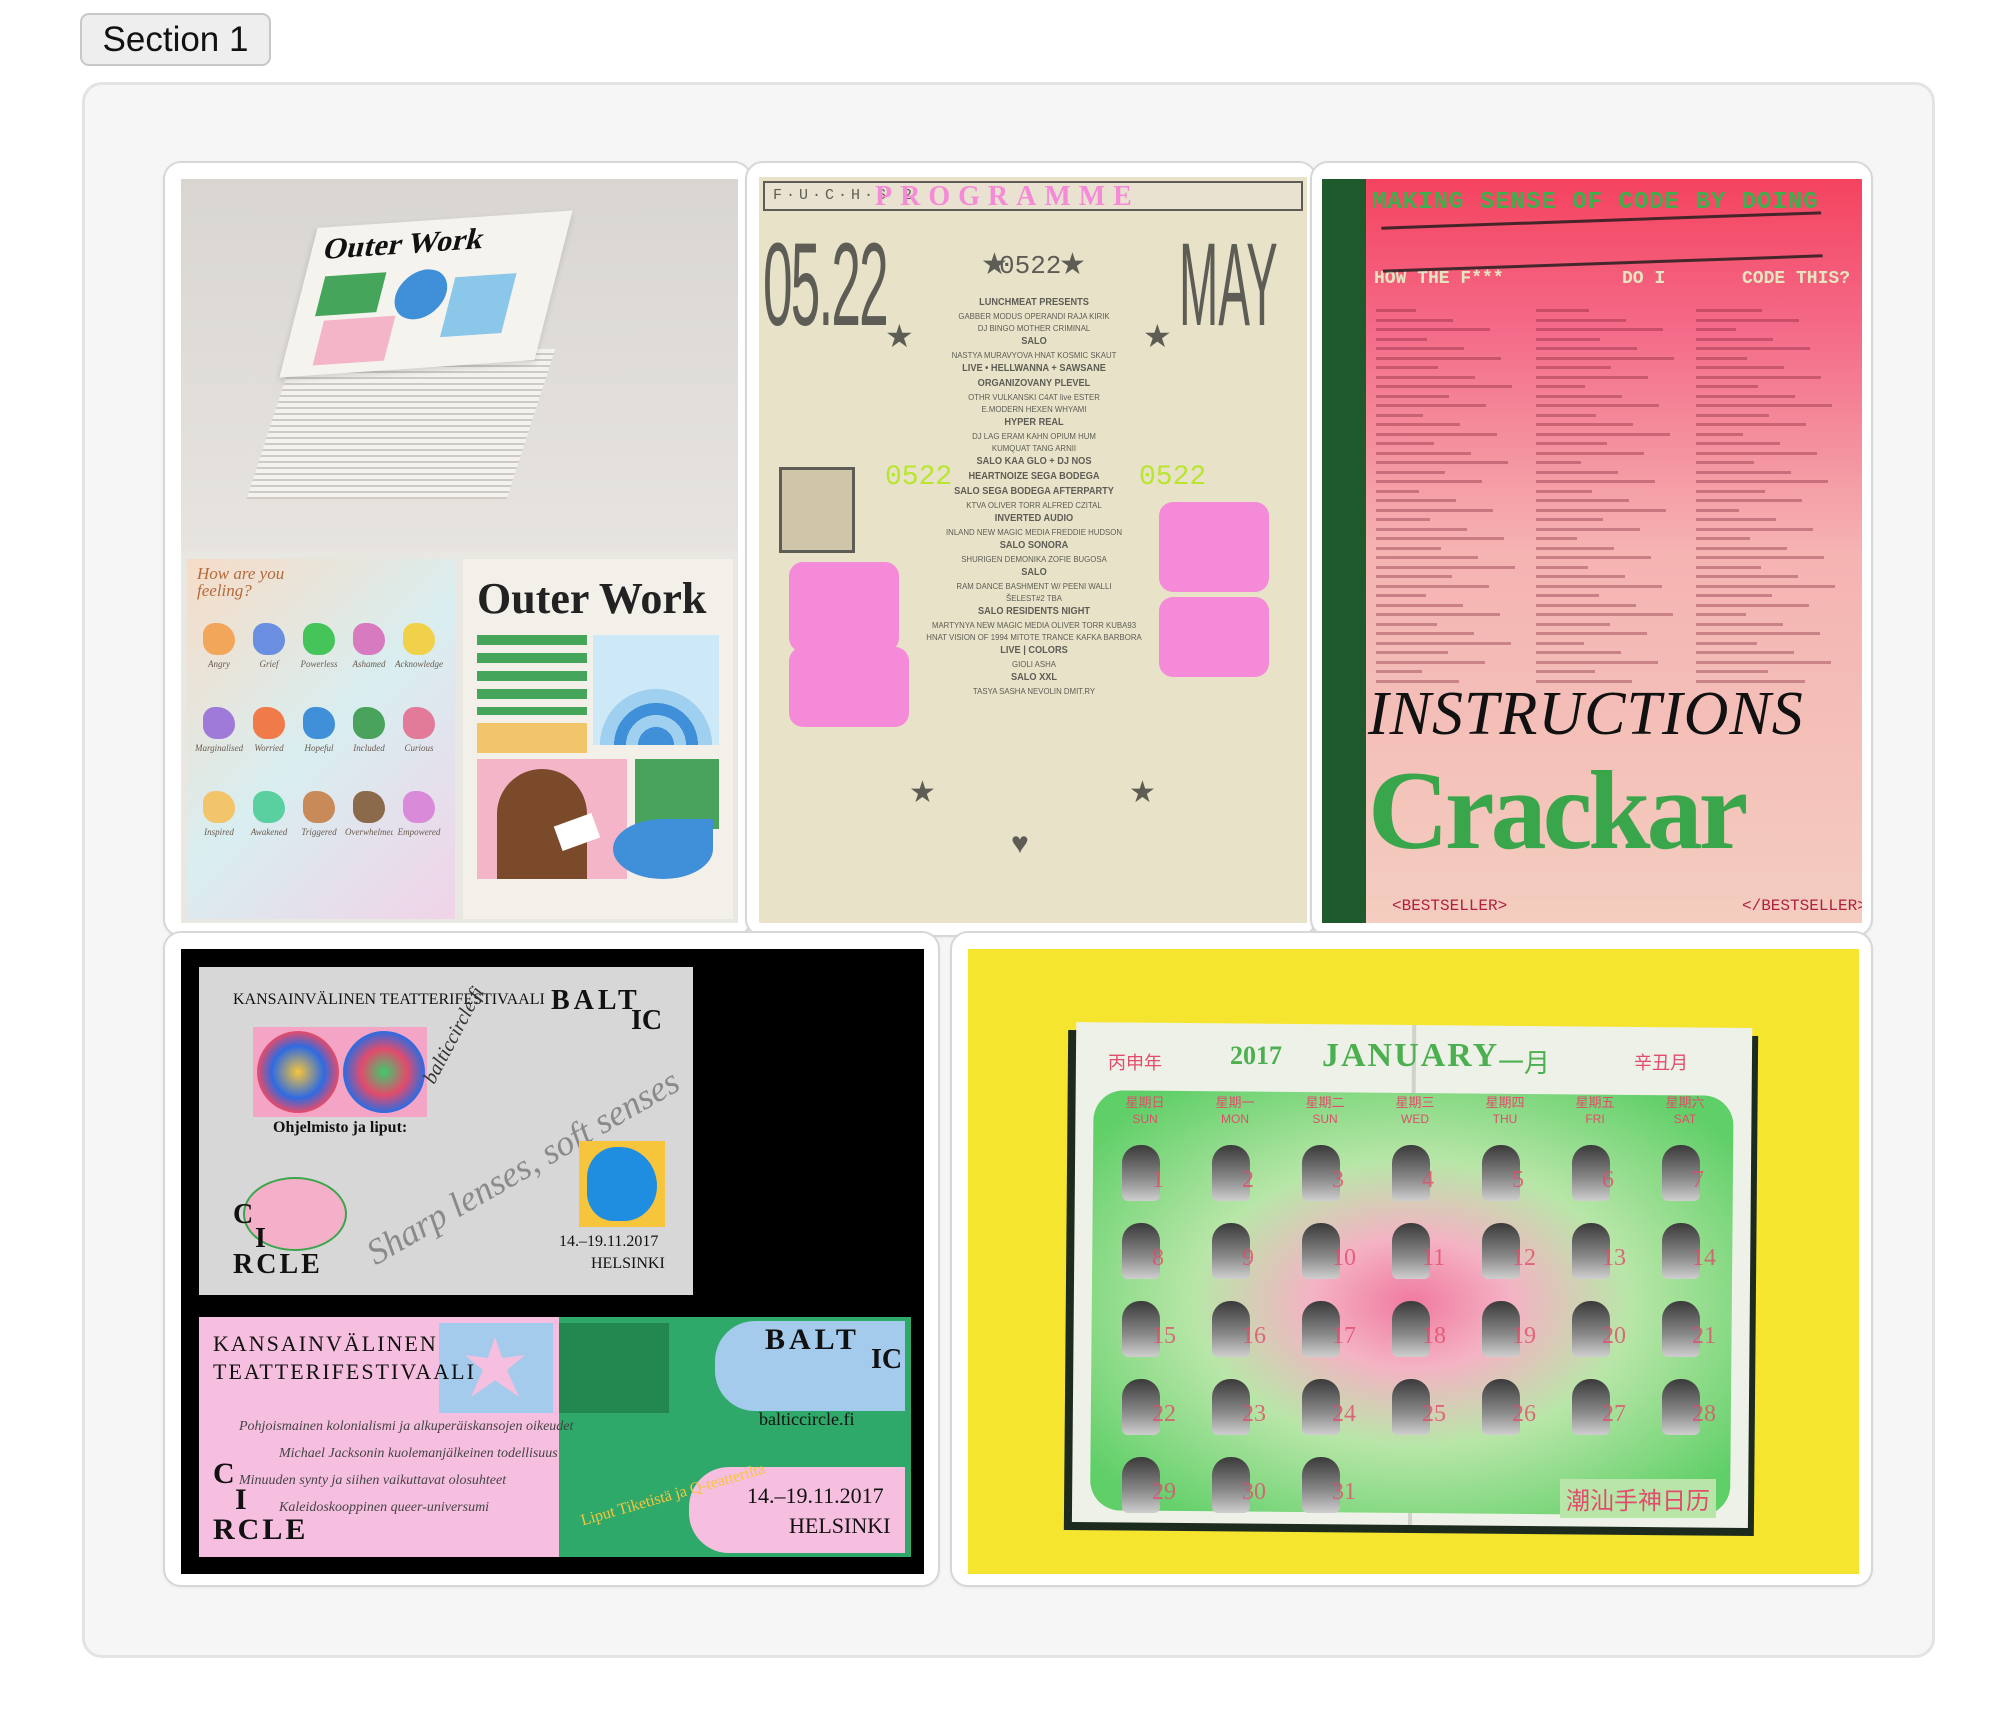 The width and height of the screenshot is (2011, 1735). I want to click on emotion-label: Acknowledged, so click(419, 664).